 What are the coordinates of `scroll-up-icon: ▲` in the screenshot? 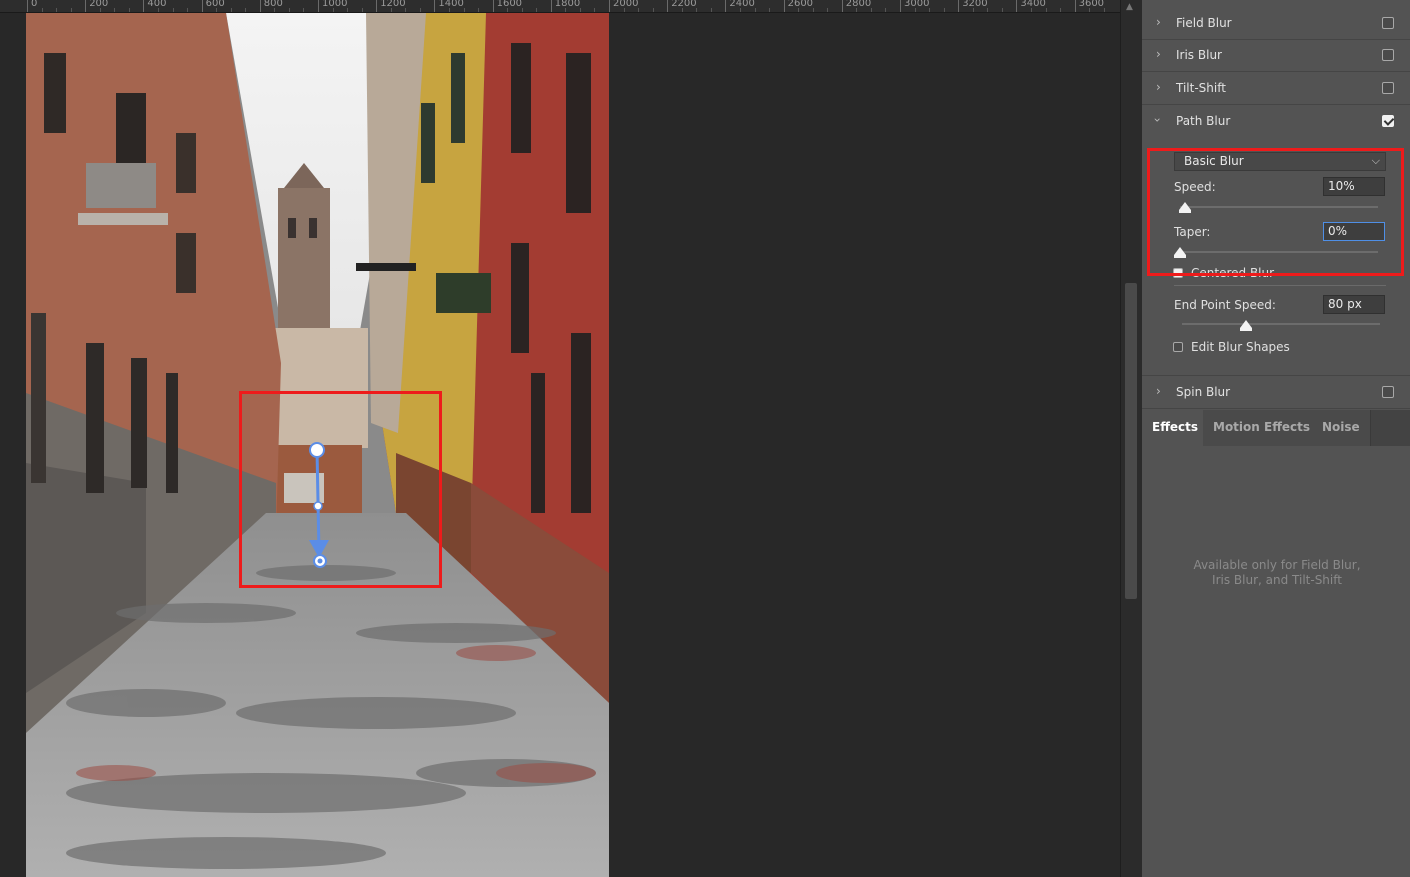 It's located at (1129, 7).